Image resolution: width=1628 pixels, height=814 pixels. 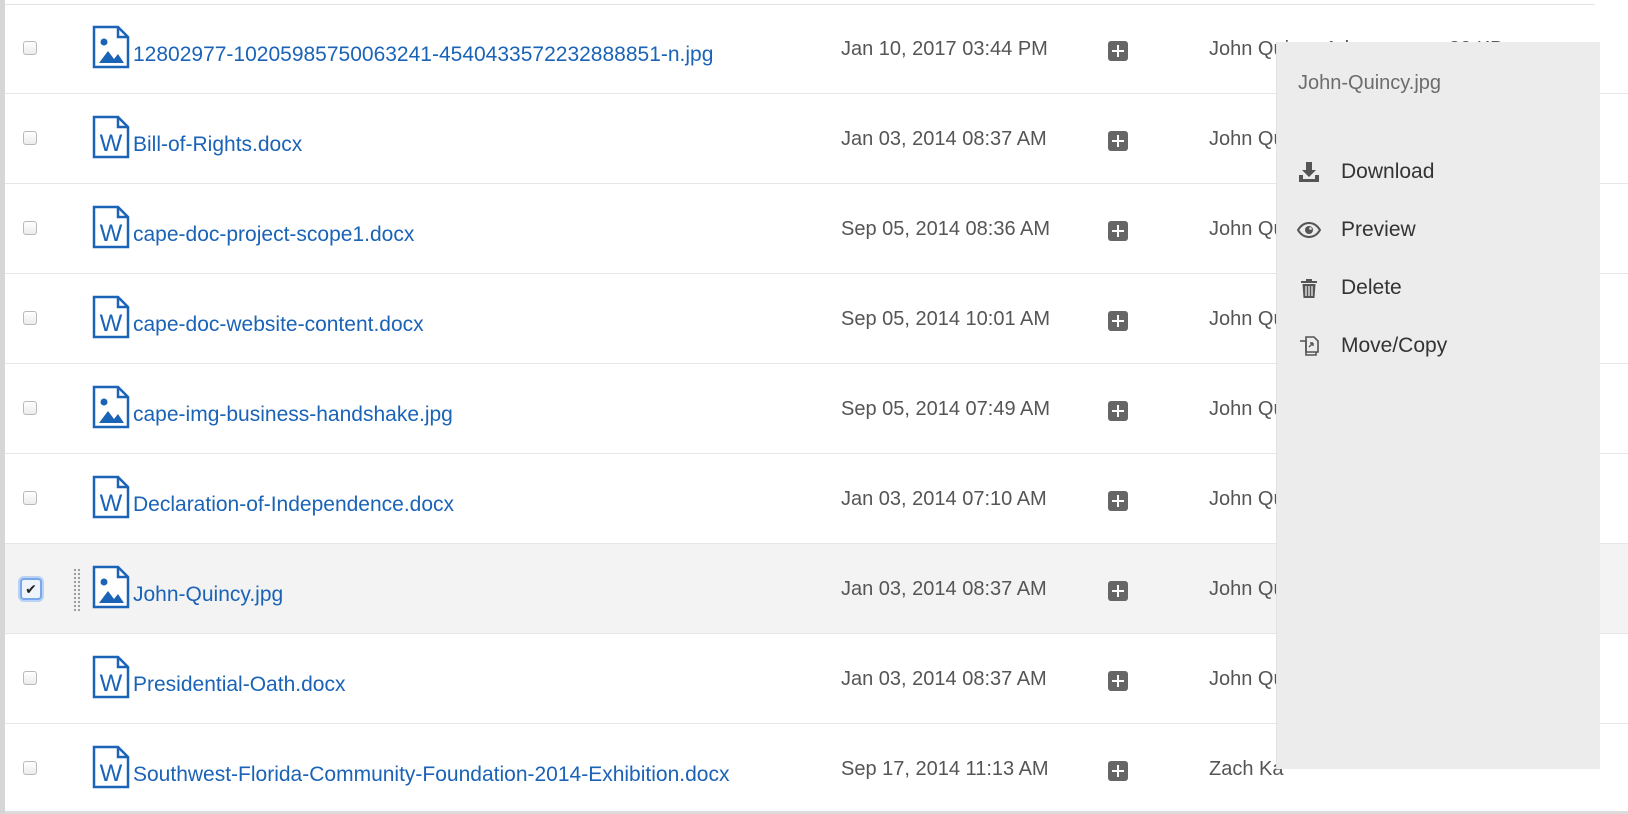 What do you see at coordinates (944, 499) in the screenshot?
I see `file-date: Jan 03, 2014 07:10 AM` at bounding box center [944, 499].